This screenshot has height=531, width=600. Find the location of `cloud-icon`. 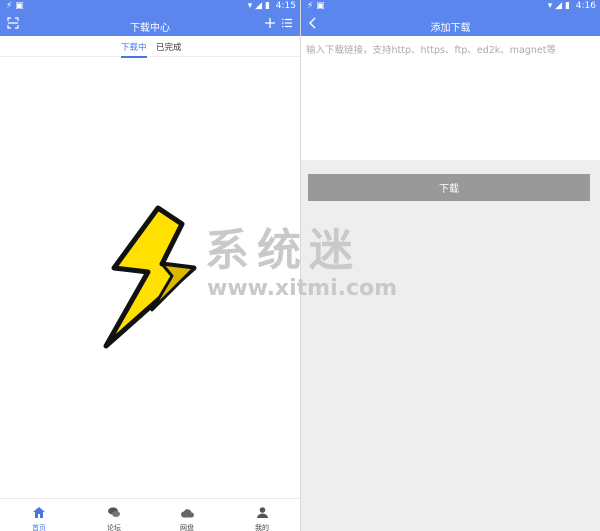

cloud-icon is located at coordinates (187, 512).